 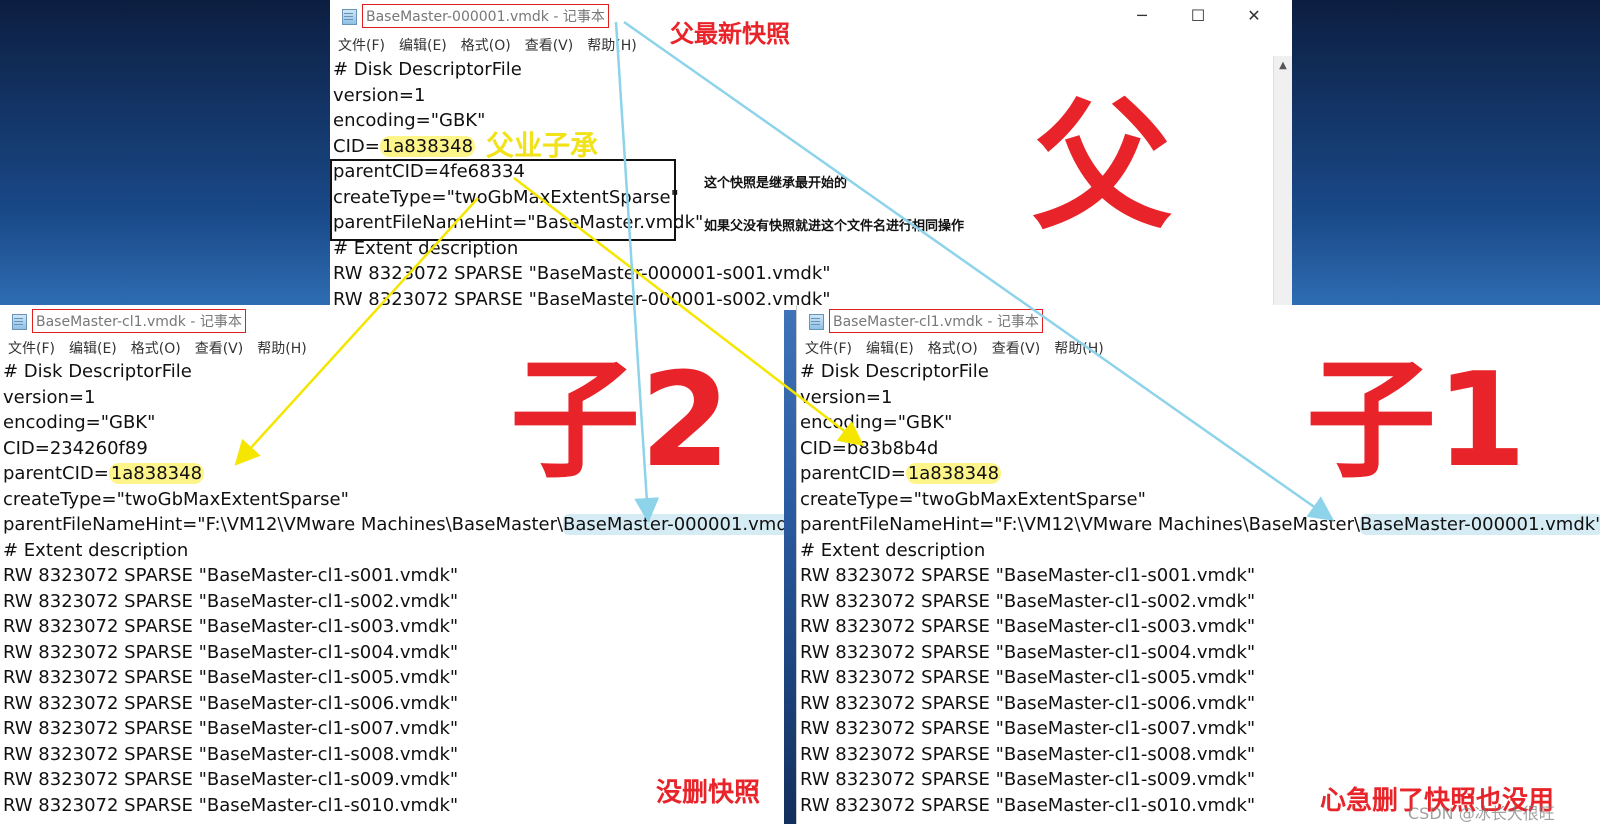 I want to click on annotation-inherit: 父业子承, so click(x=542, y=145).